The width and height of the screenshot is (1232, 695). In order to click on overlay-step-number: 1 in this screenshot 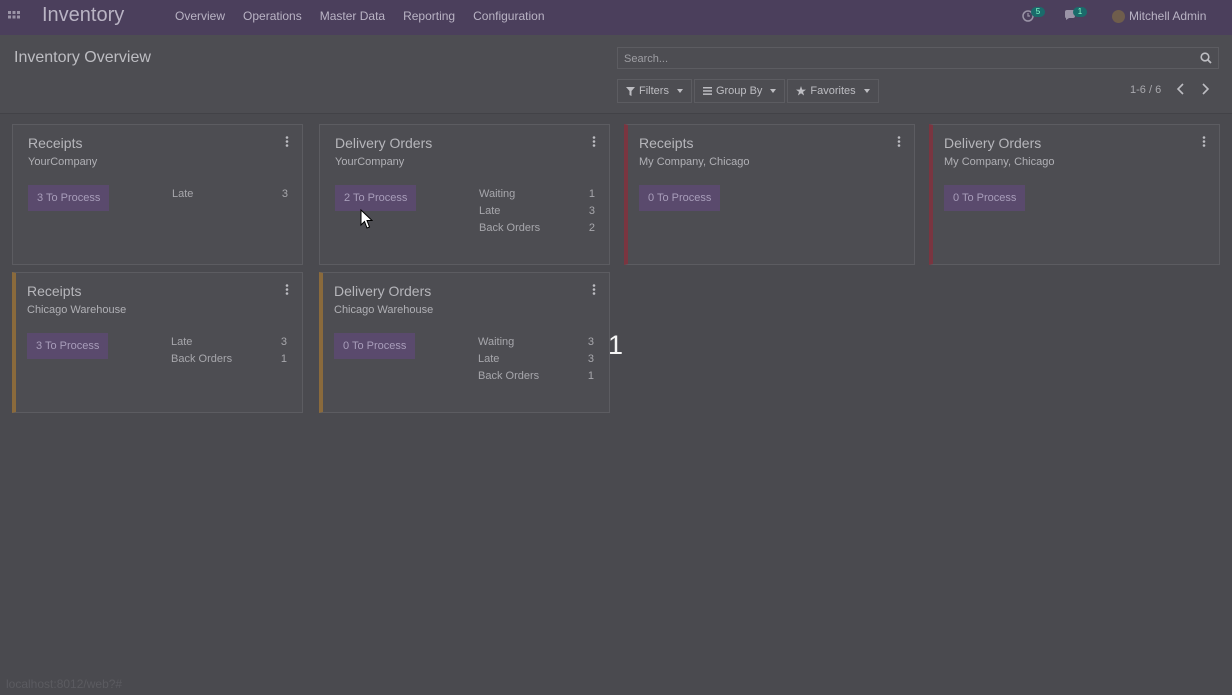, I will do `click(616, 345)`.